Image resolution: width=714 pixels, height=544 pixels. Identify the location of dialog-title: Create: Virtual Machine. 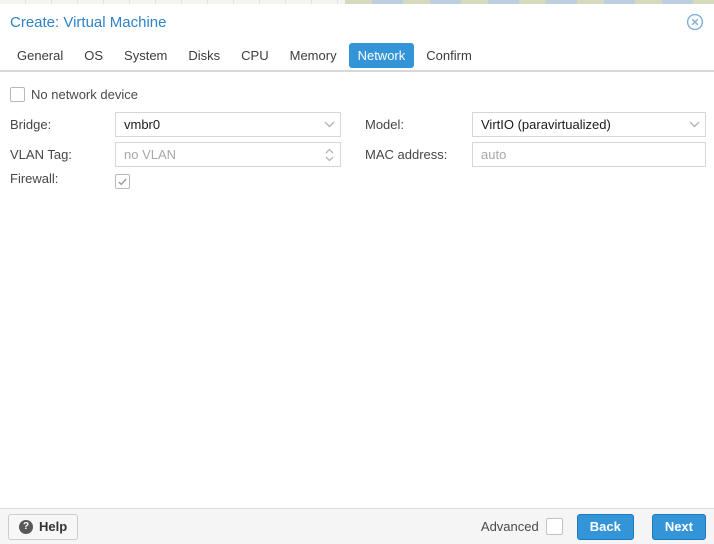
(88, 22).